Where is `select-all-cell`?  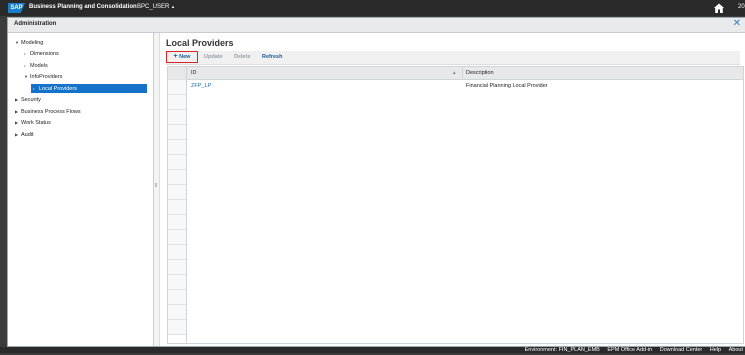 select-all-cell is located at coordinates (177, 73).